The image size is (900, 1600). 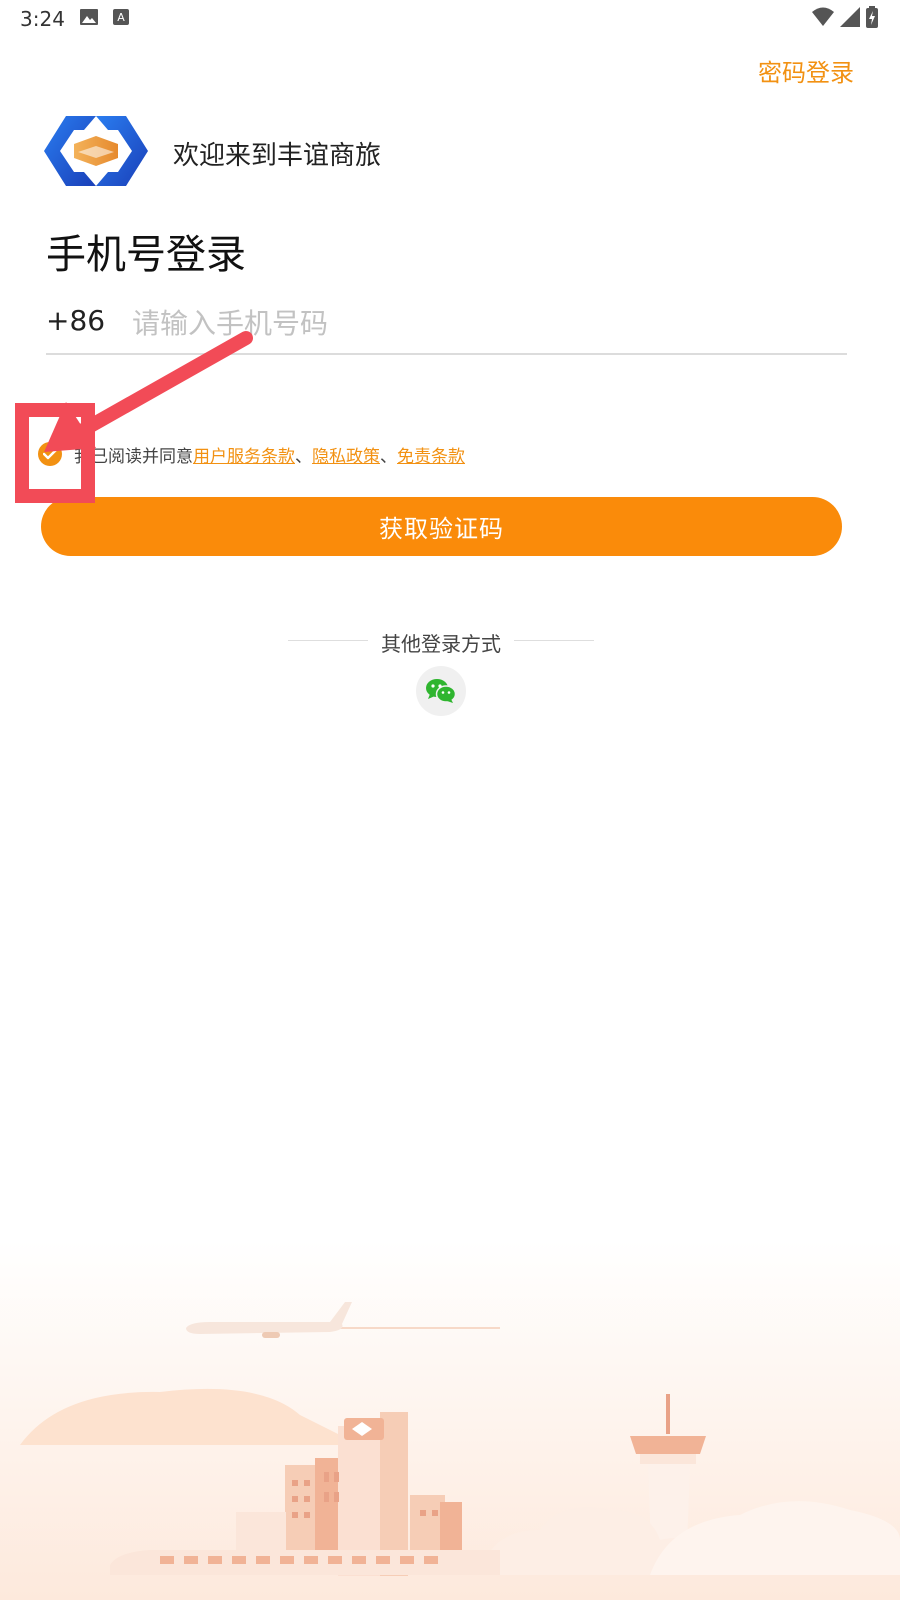 I want to click on other-login-section: 其他登录方式, so click(x=441, y=641).